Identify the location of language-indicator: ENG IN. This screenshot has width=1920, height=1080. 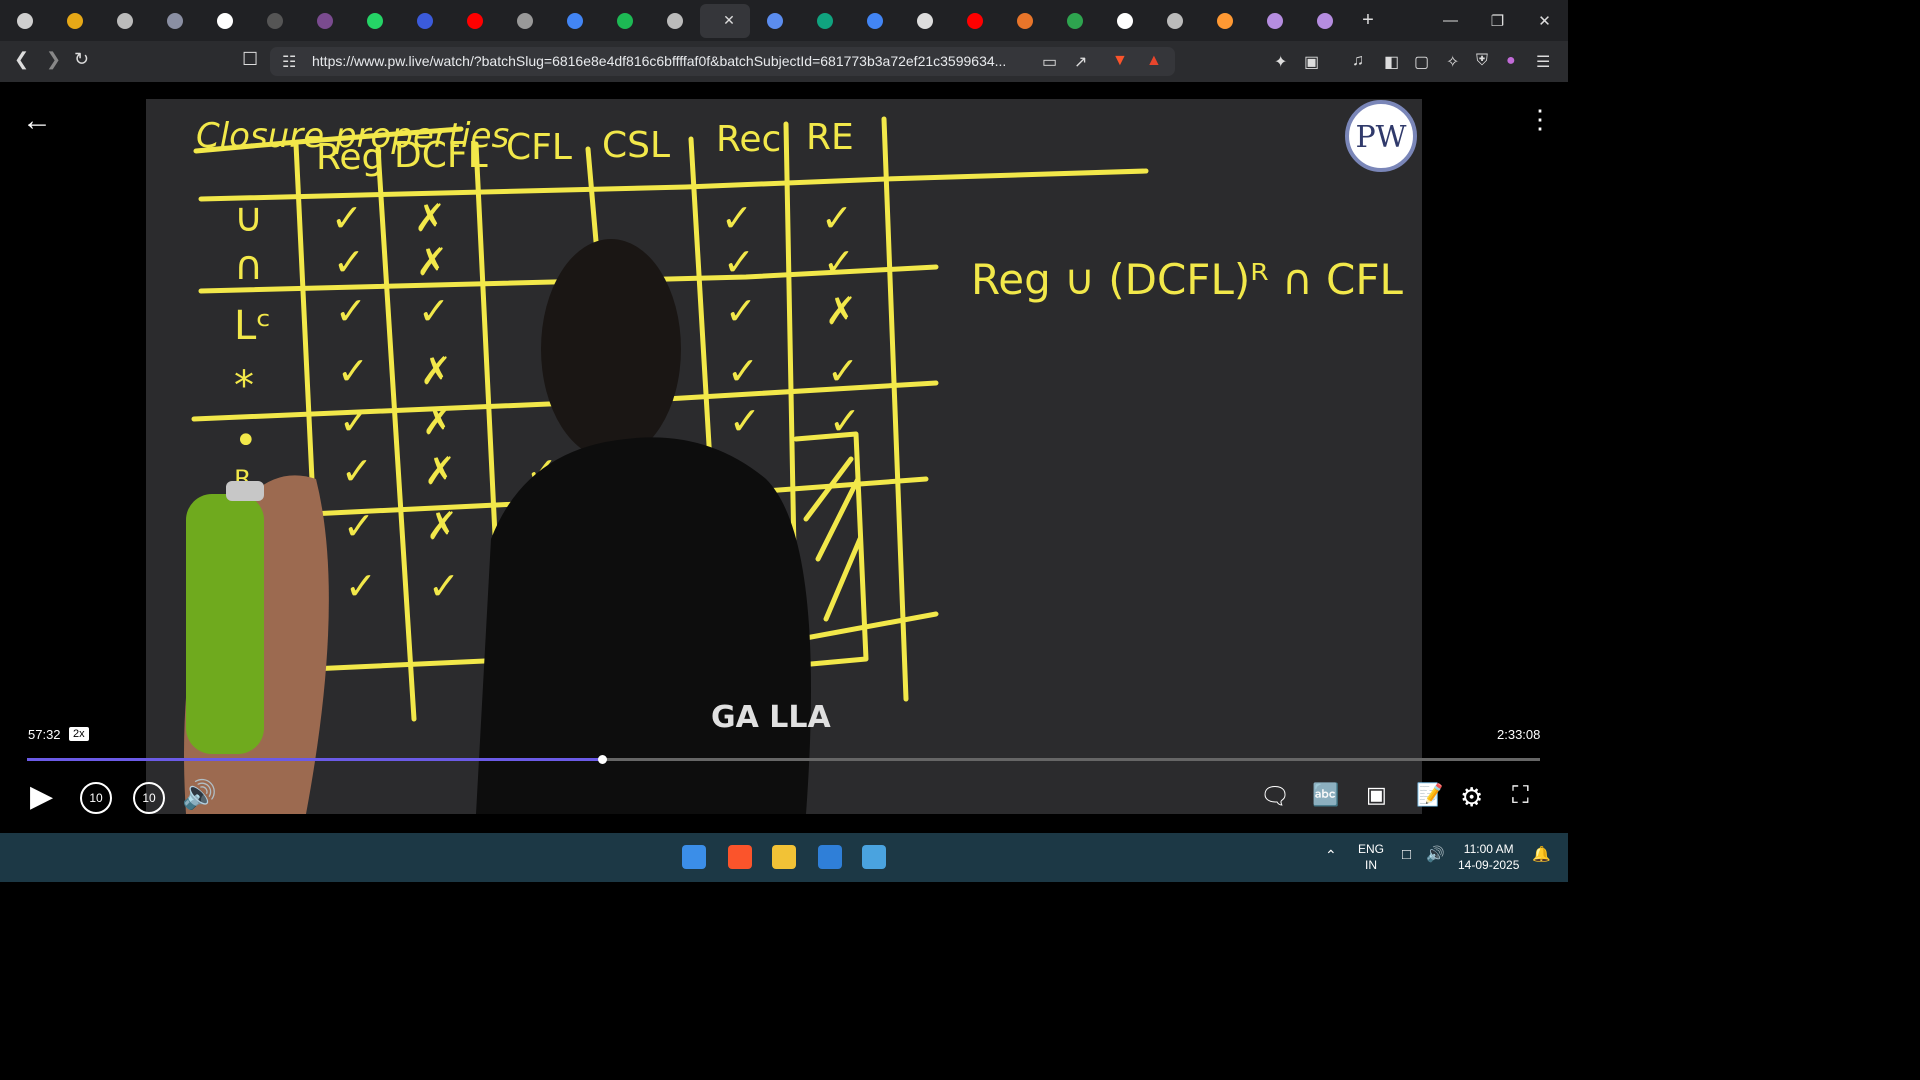
(1371, 857).